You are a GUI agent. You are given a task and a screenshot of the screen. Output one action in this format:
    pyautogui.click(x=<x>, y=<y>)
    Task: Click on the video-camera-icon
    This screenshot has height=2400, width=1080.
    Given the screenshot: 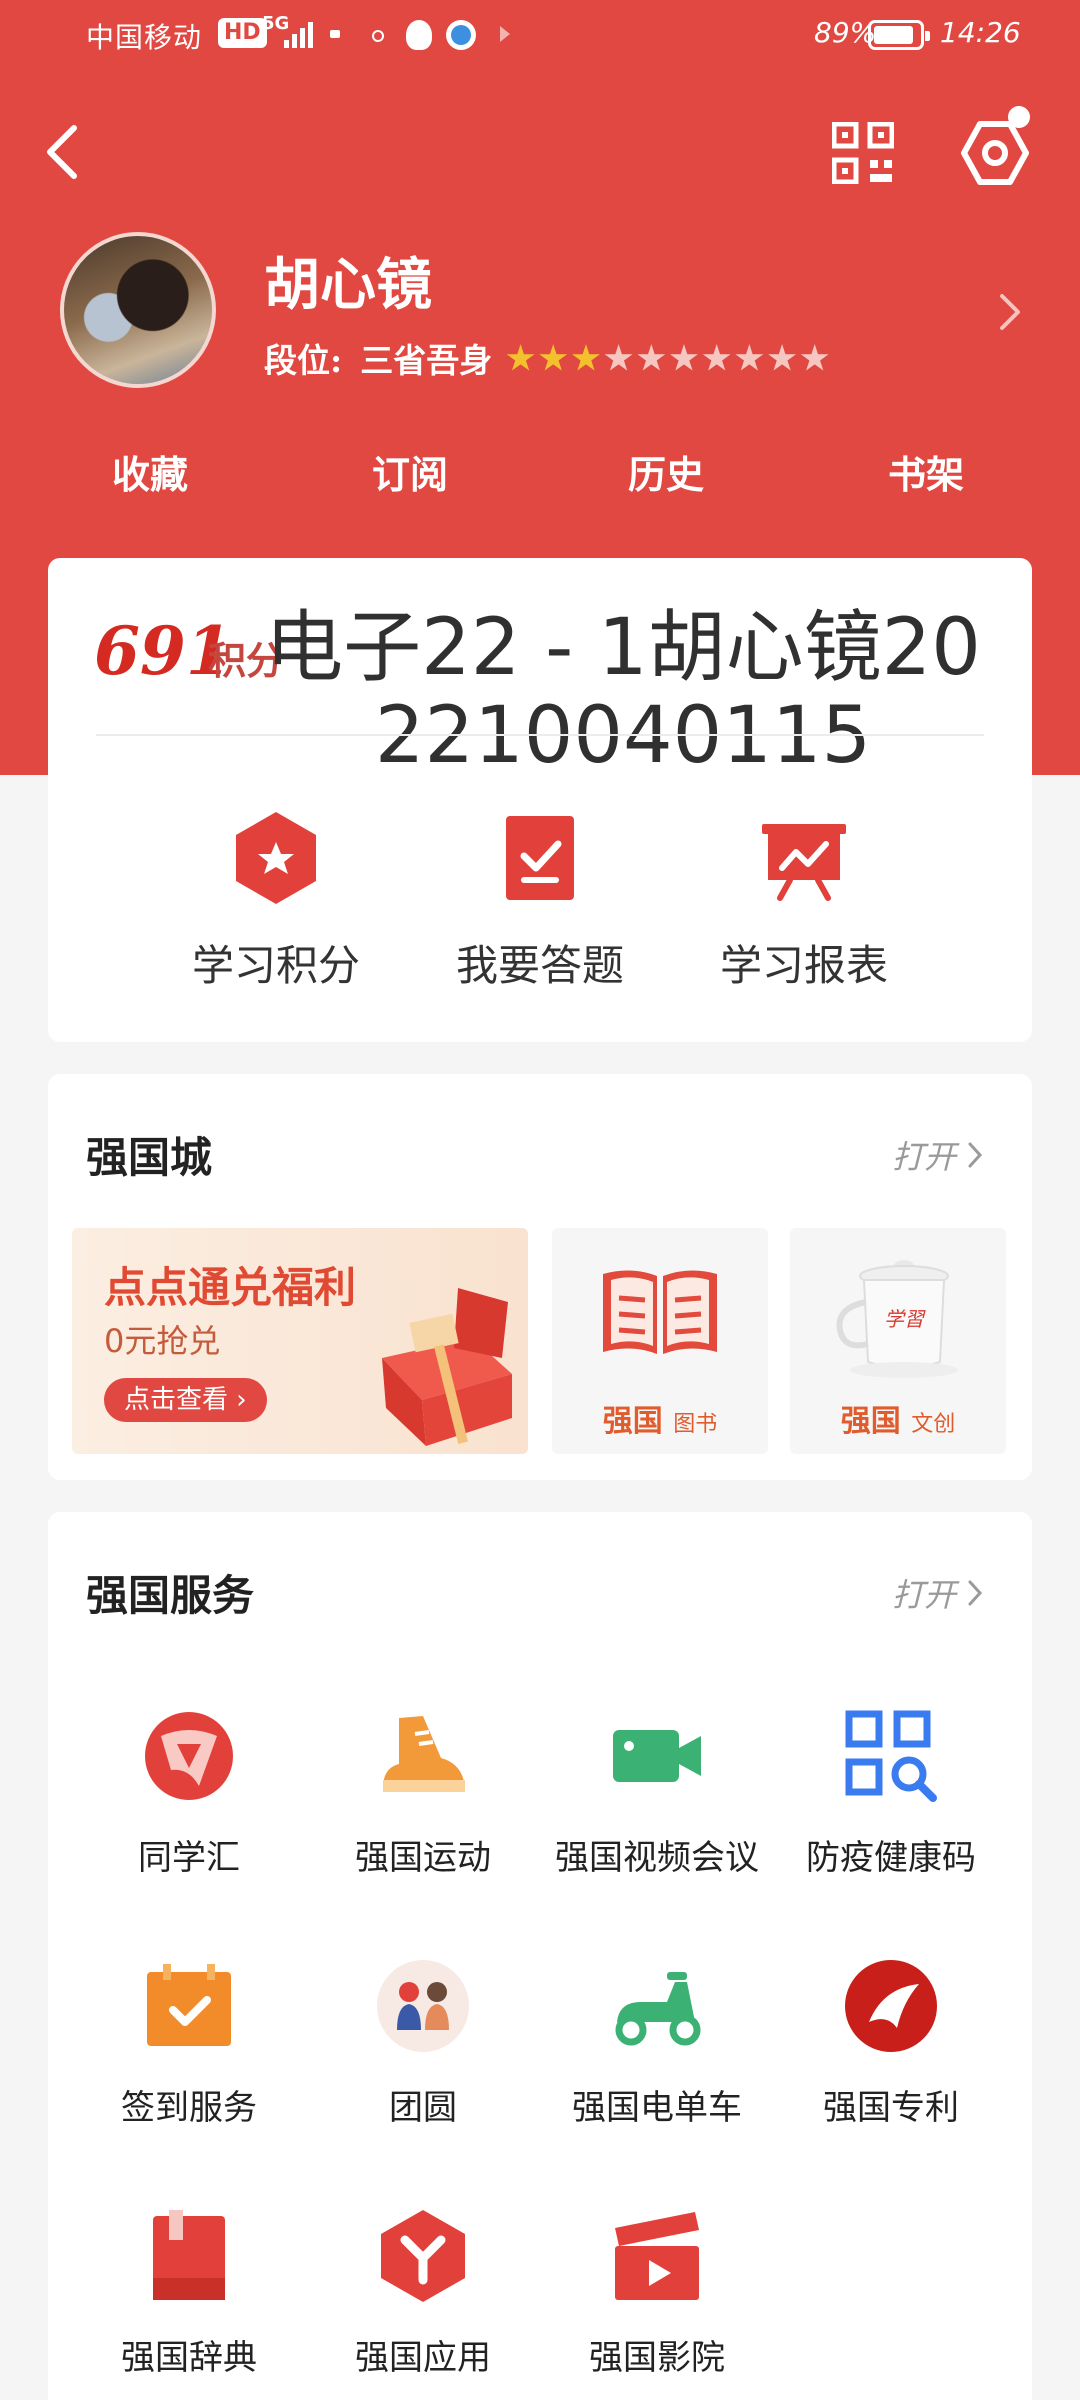 What is the action you would take?
    pyautogui.click(x=657, y=1756)
    